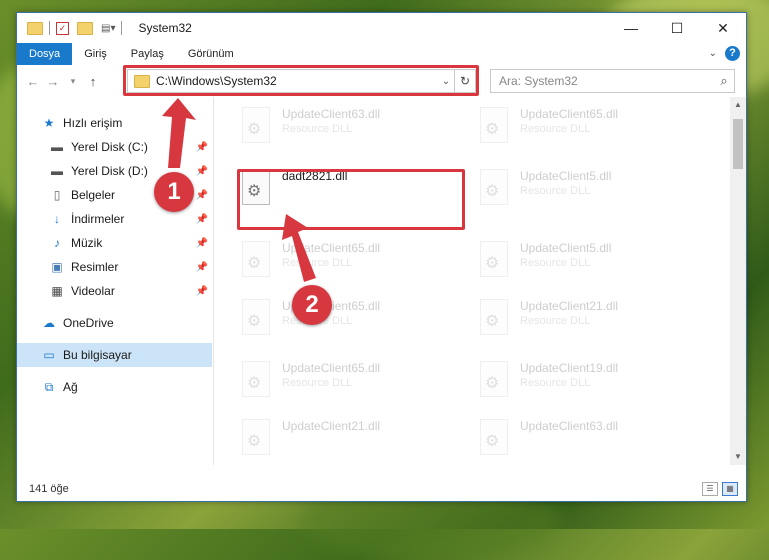 The width and height of the screenshot is (769, 560). What do you see at coordinates (312, 305) in the screenshot?
I see `callout-2: 2` at bounding box center [312, 305].